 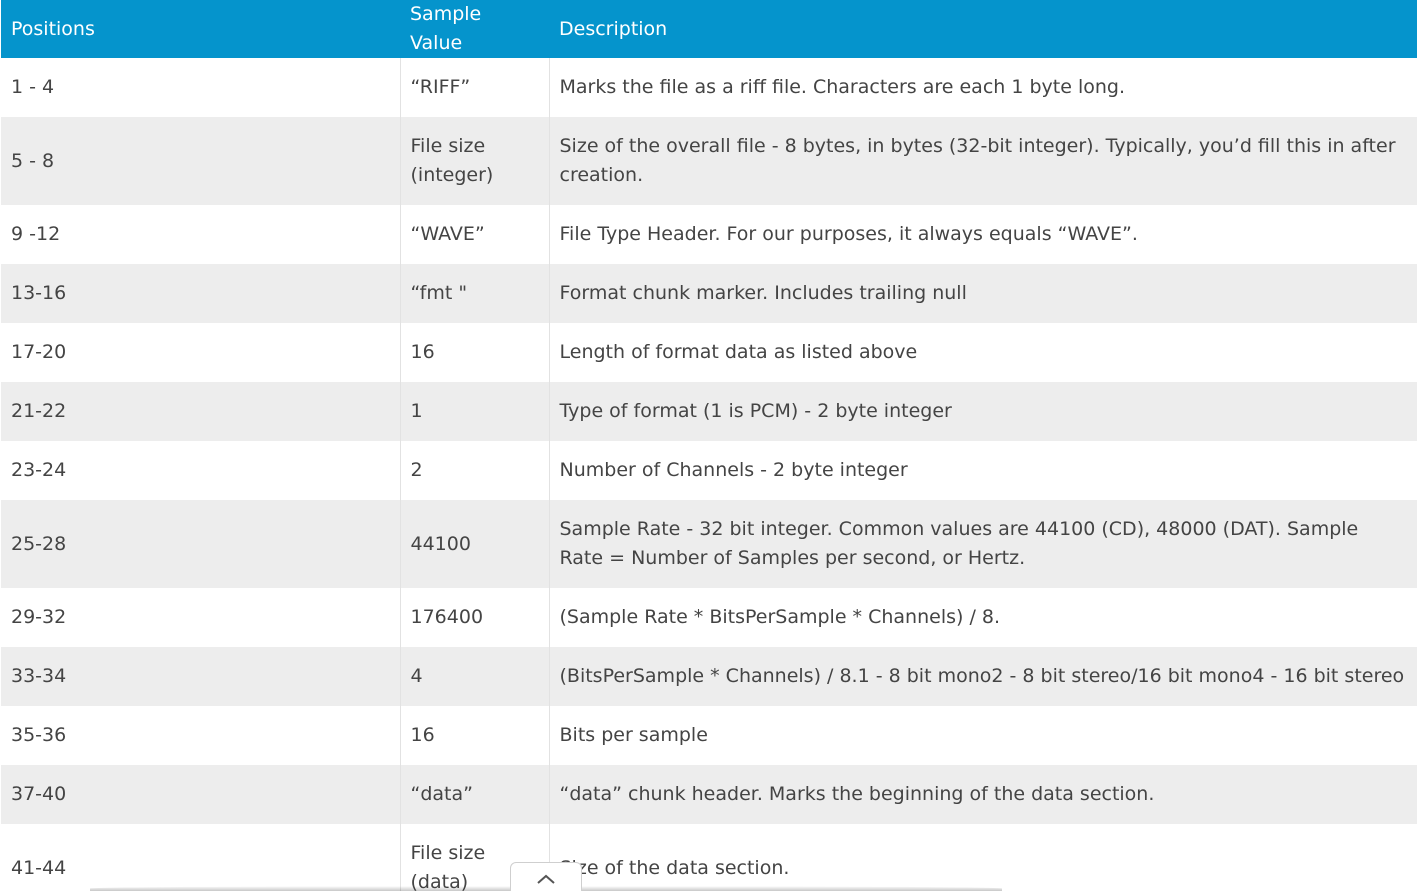 What do you see at coordinates (475, 234) in the screenshot?
I see `cell-sample-value: “WAVE”` at bounding box center [475, 234].